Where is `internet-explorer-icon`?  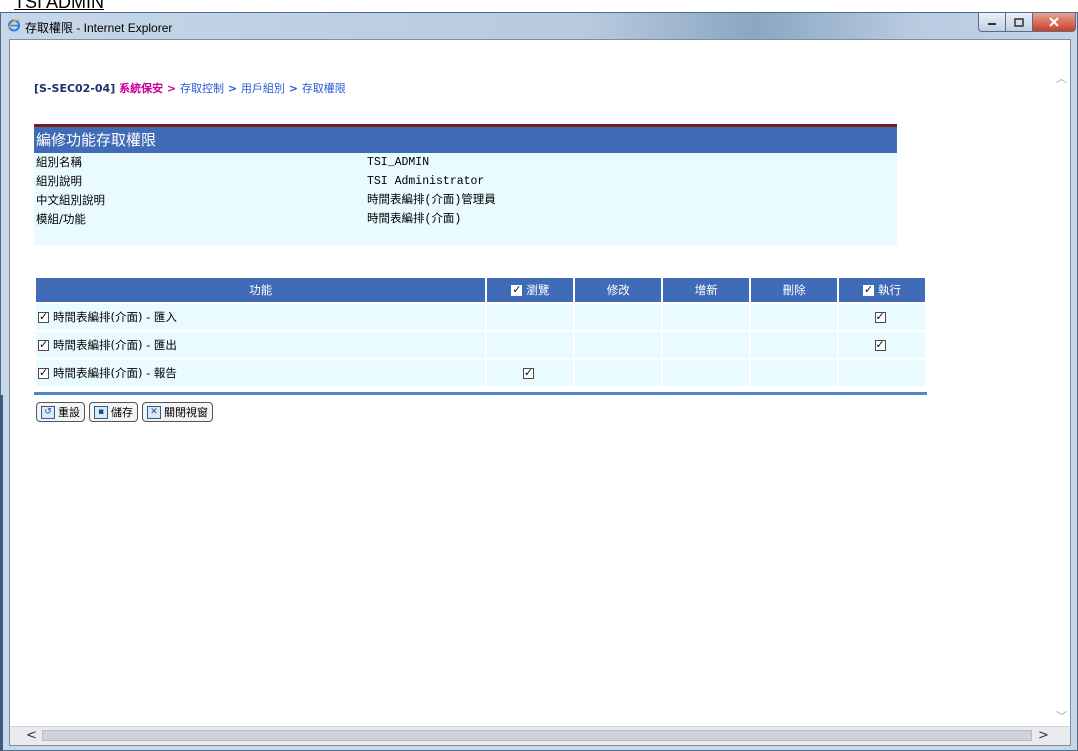 internet-explorer-icon is located at coordinates (14, 25).